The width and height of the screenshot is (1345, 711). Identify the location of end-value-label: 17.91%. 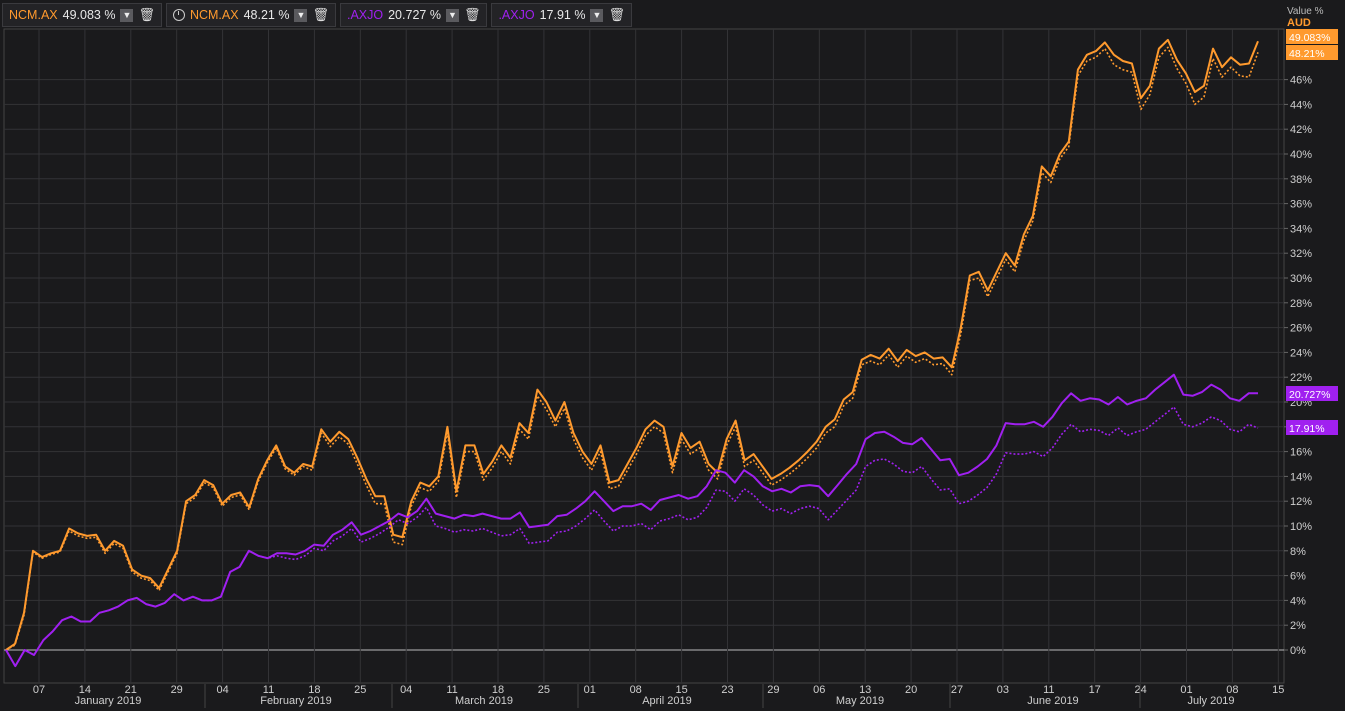
(1307, 429).